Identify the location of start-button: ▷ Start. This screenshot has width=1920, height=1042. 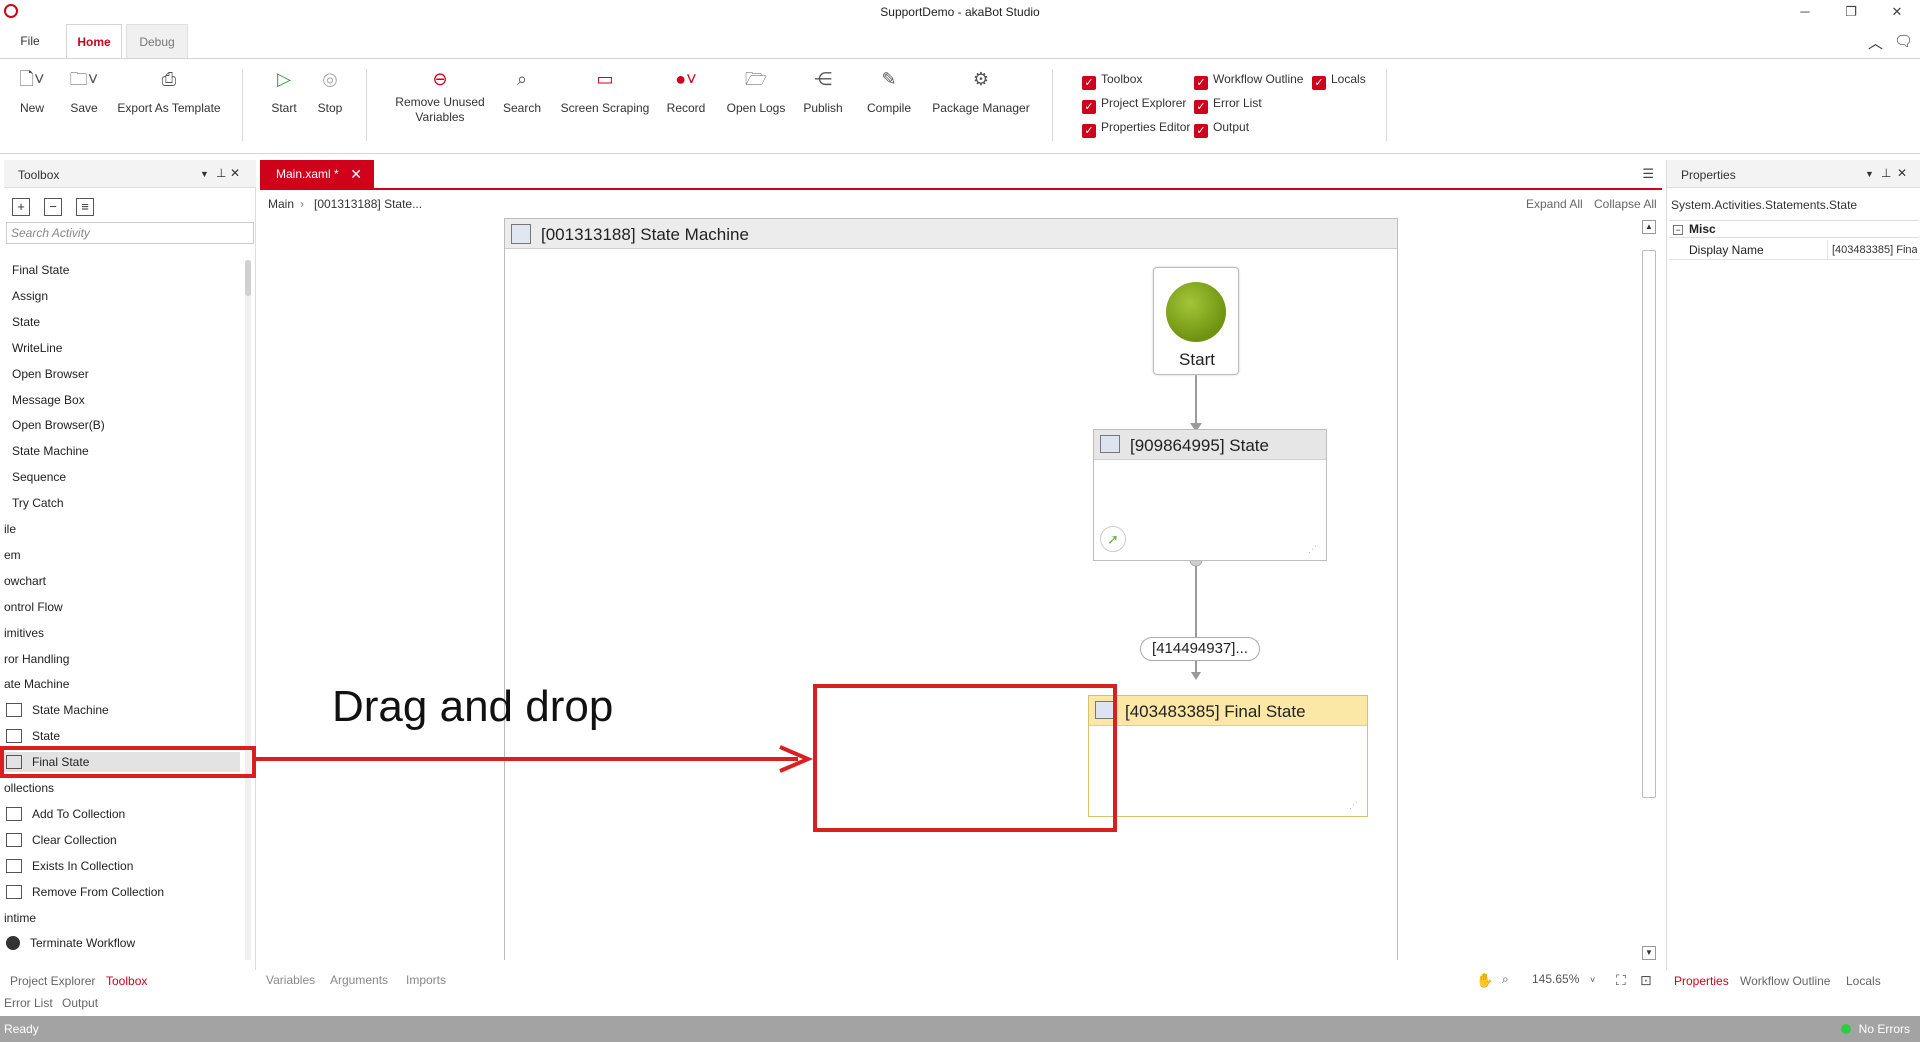
(284, 91).